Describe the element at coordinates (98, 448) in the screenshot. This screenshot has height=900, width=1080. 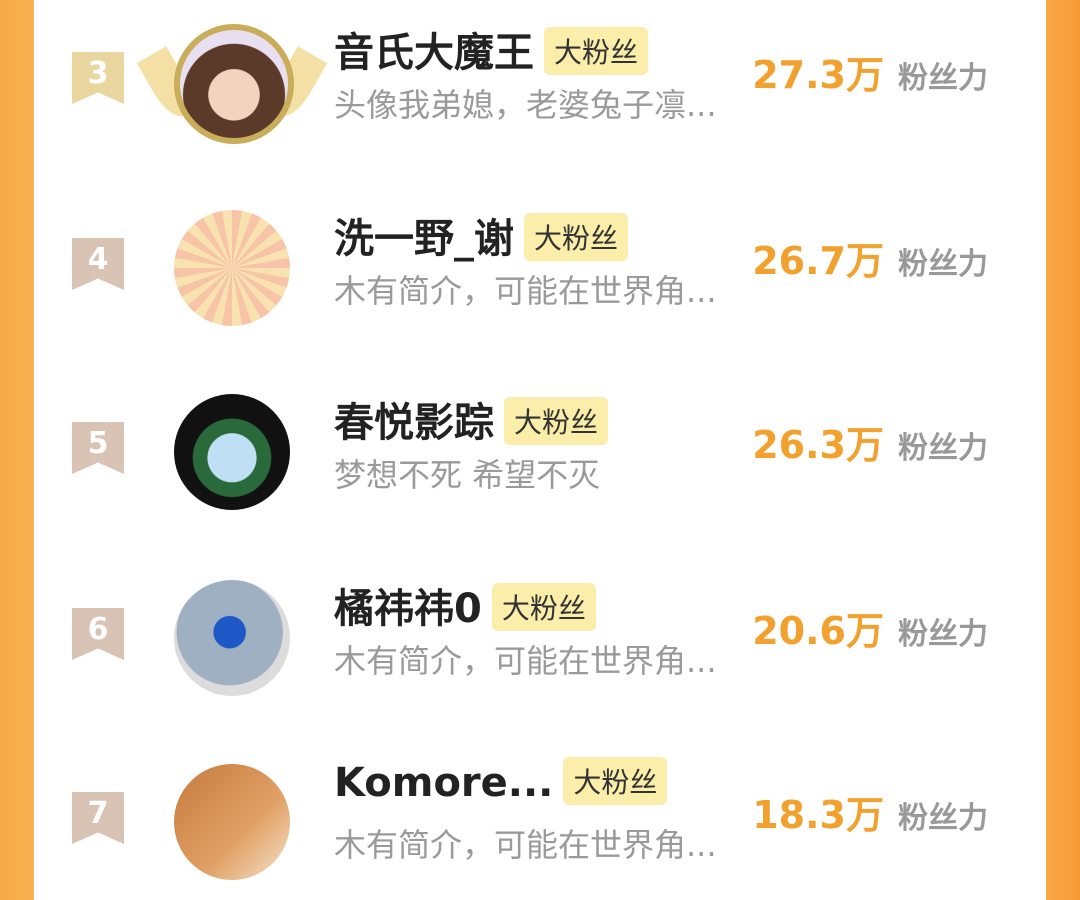
I see `rank-badge: 5` at that location.